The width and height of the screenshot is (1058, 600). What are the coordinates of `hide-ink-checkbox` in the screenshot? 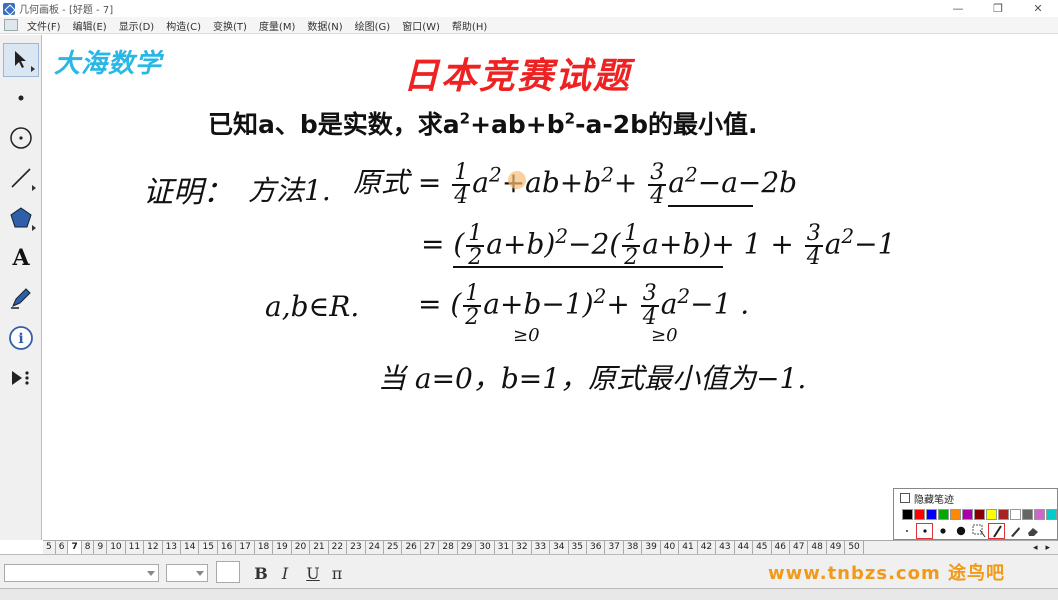 It's located at (905, 498).